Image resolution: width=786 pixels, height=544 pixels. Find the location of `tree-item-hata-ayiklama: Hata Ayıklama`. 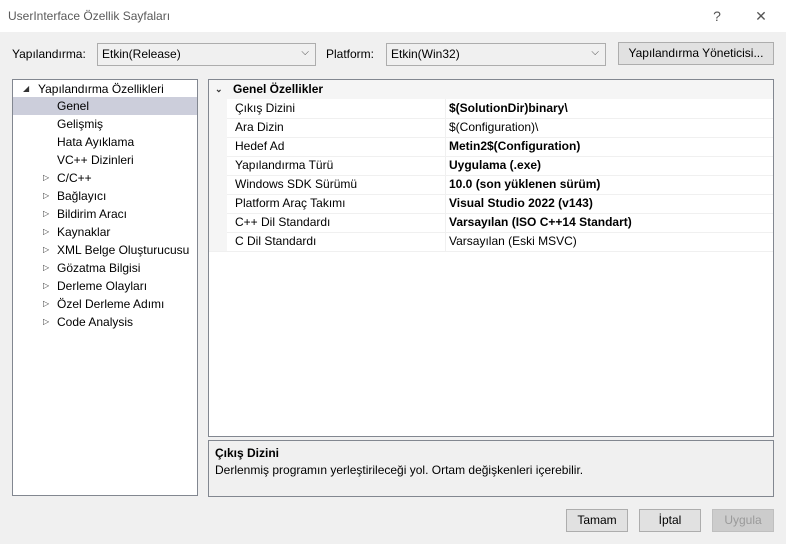

tree-item-hata-ayiklama: Hata Ayıklama is located at coordinates (105, 142).